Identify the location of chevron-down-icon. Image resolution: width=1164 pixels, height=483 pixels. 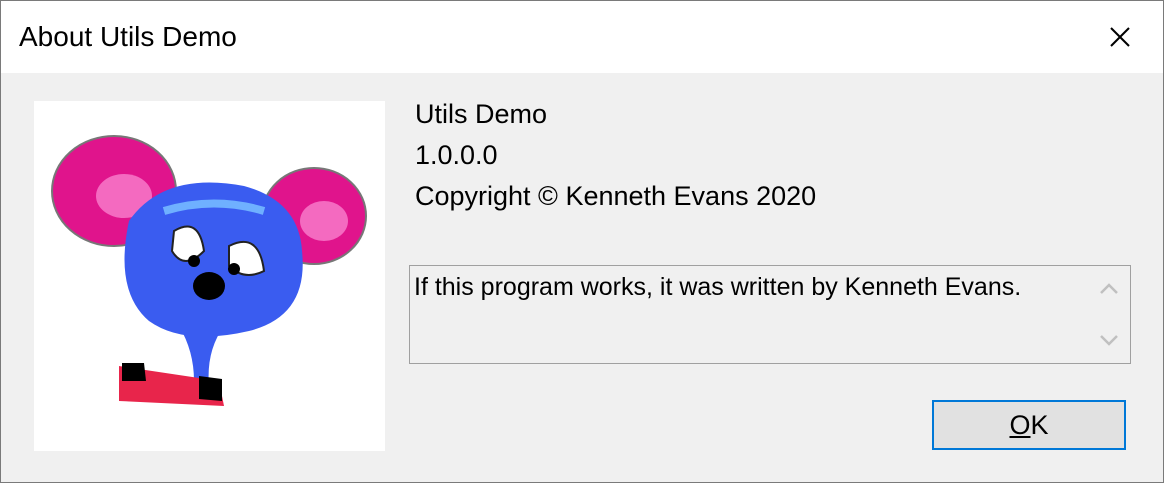
(1109, 340).